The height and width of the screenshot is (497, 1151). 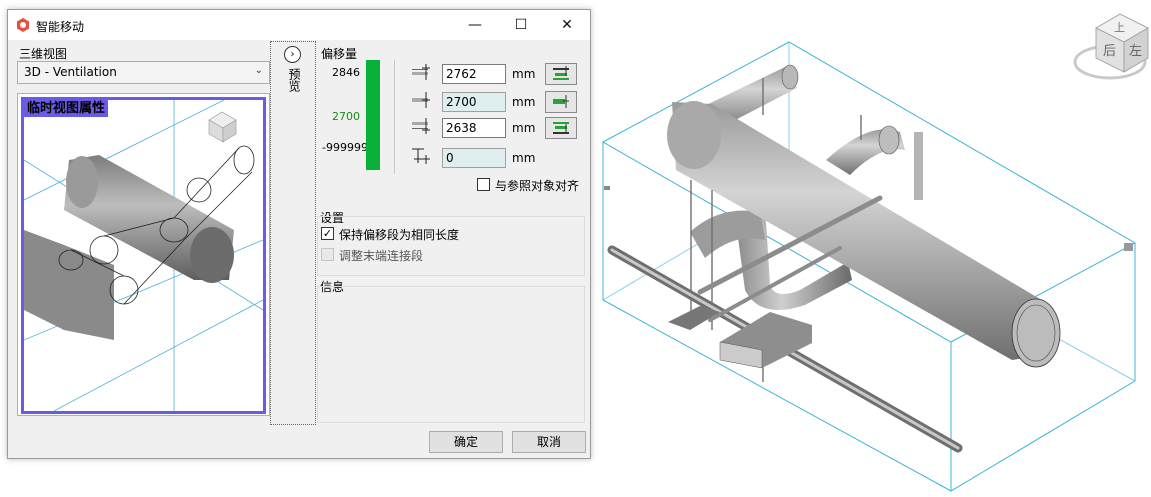 What do you see at coordinates (339, 54) in the screenshot?
I see `offset-group-label: 偏移量` at bounding box center [339, 54].